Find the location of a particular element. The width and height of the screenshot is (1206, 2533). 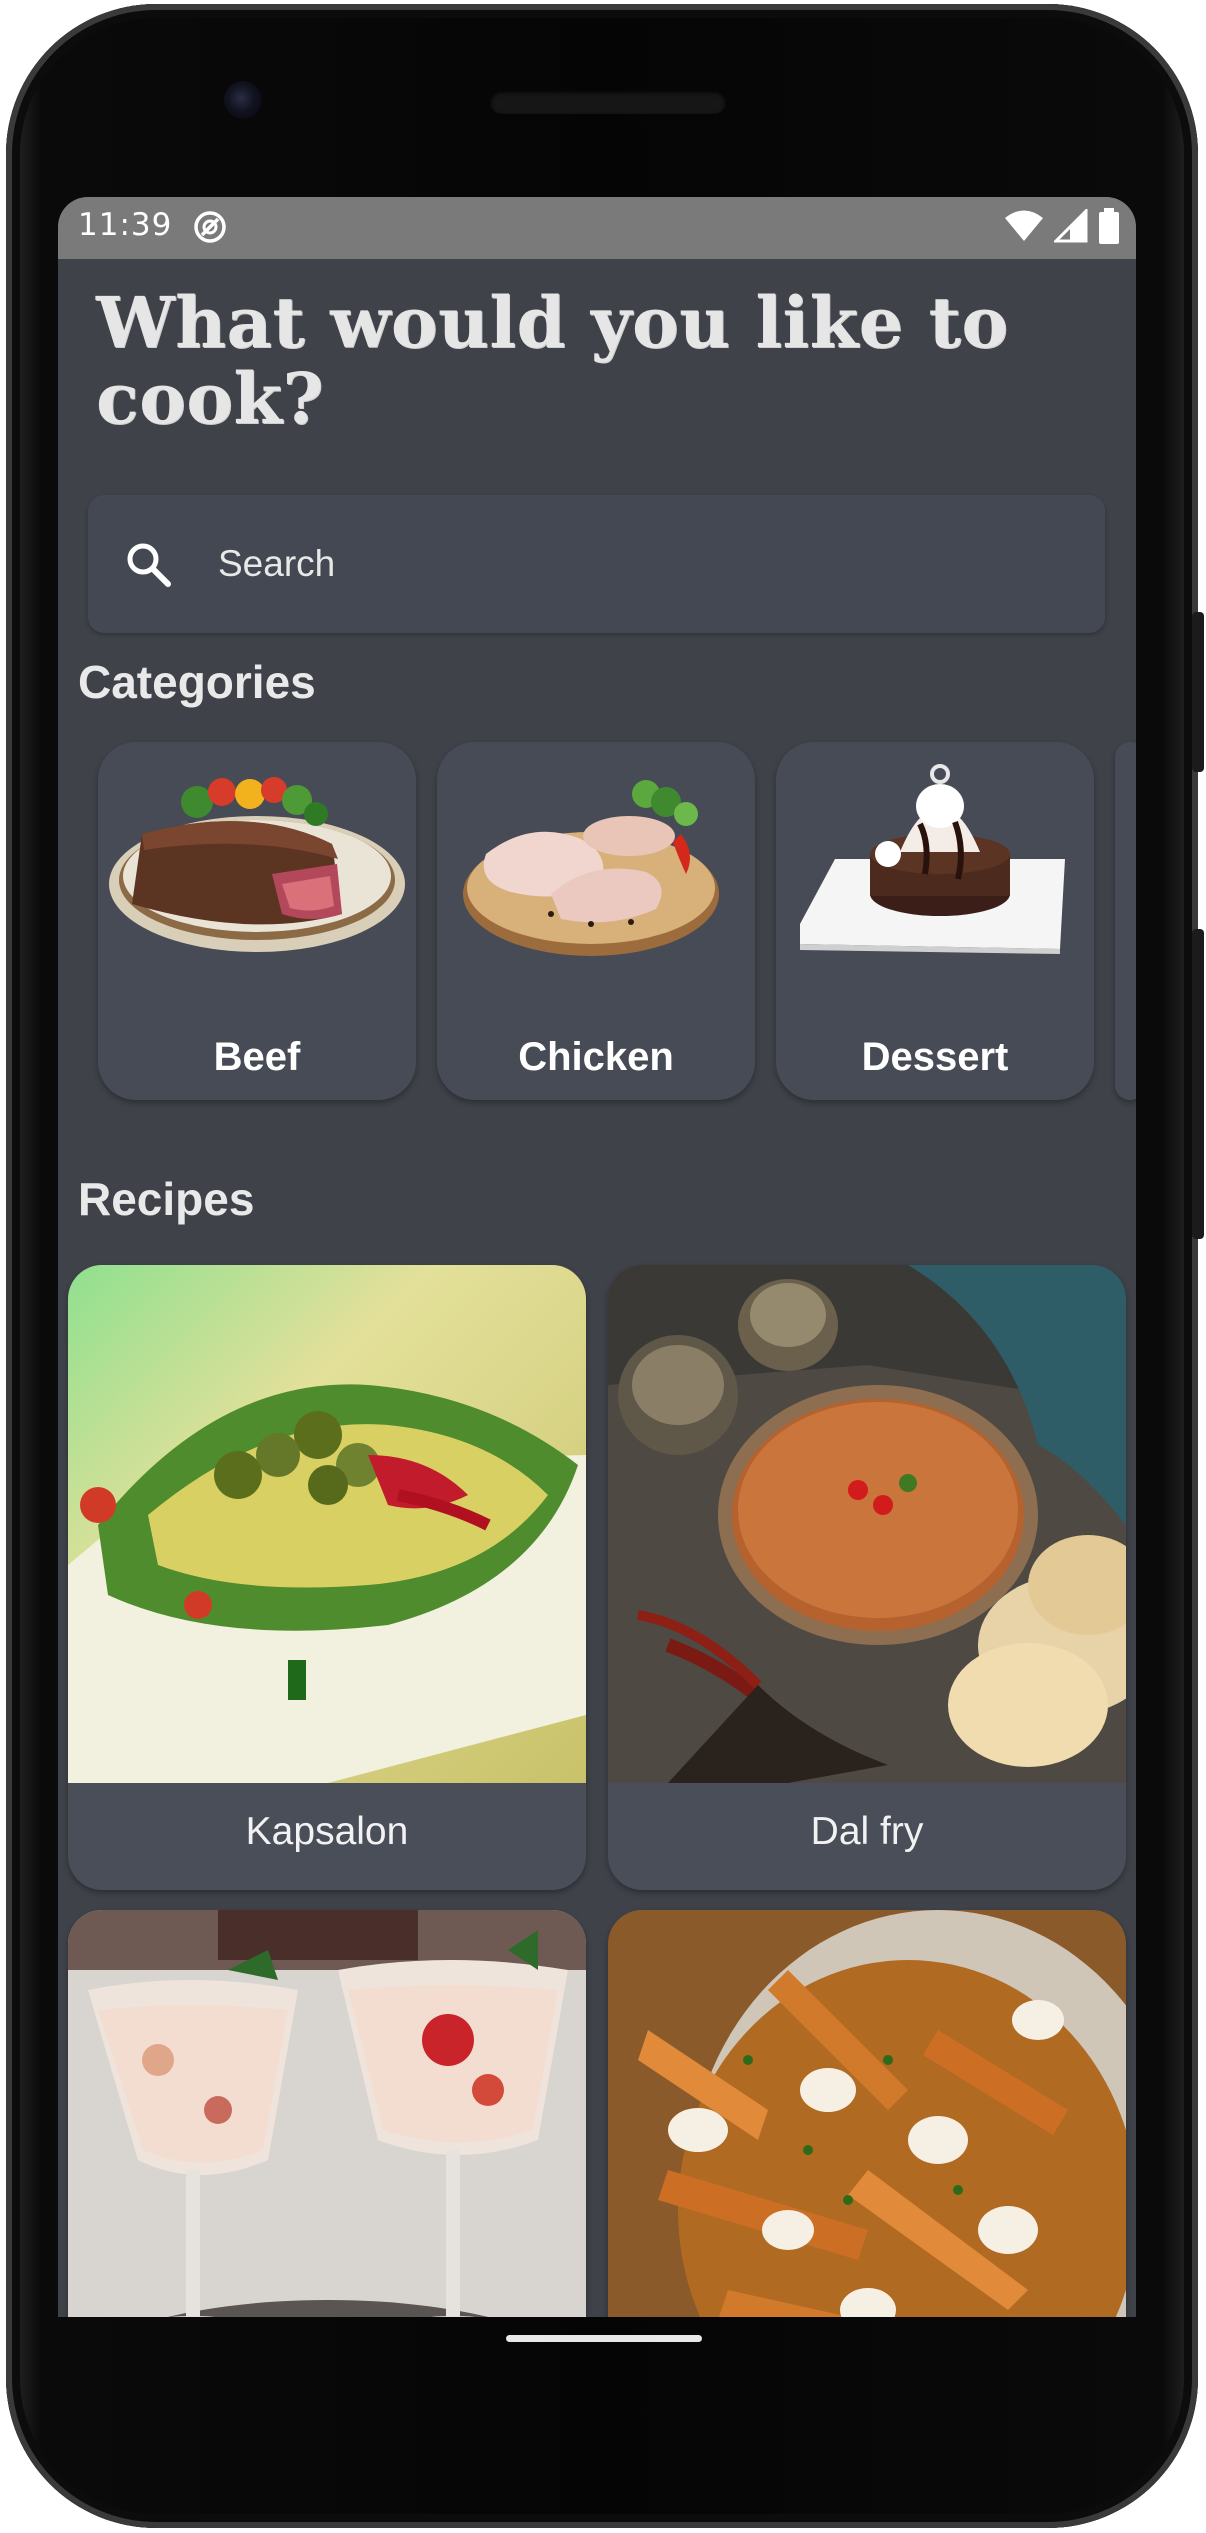

battery-icon is located at coordinates (1109, 226).